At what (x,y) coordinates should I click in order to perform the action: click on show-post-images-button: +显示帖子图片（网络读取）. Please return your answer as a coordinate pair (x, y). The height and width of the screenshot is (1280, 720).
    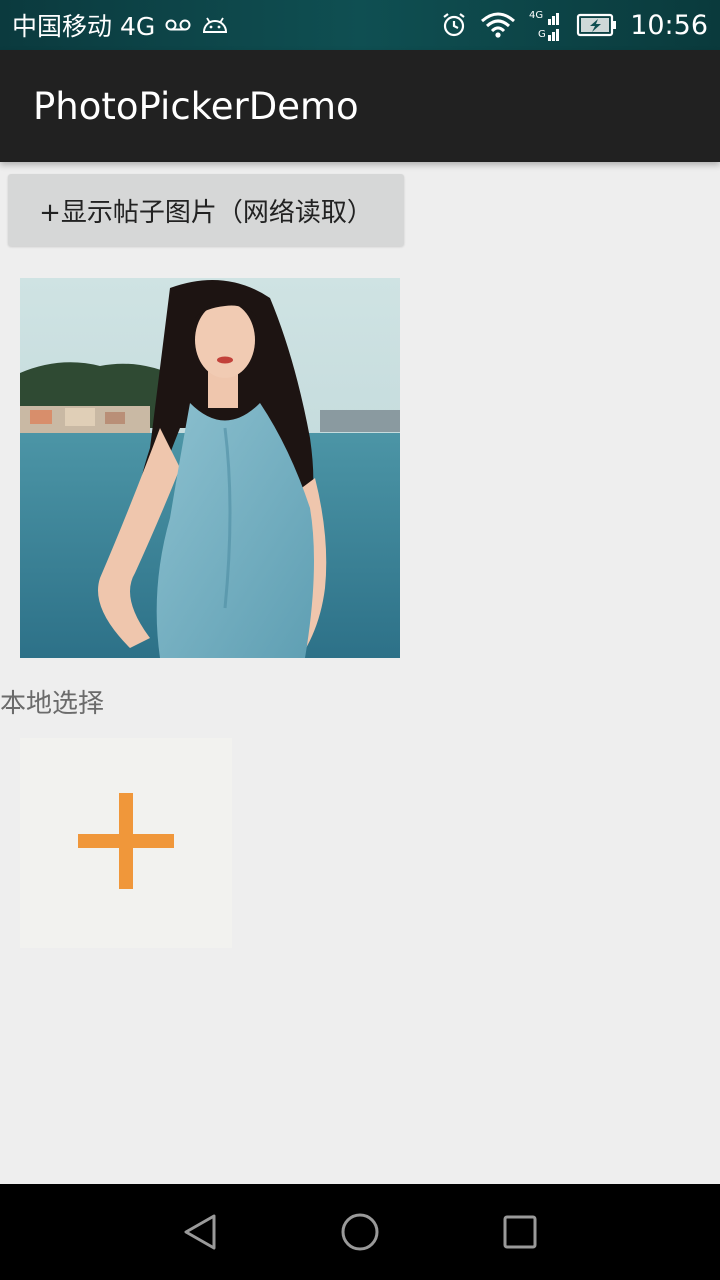
    Looking at the image, I should click on (206, 210).